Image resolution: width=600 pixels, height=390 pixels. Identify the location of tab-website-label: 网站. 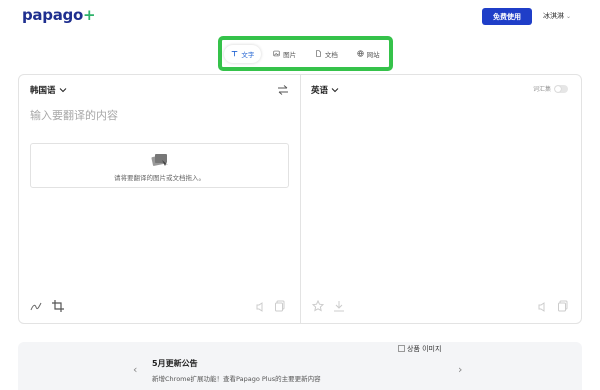
(373, 54).